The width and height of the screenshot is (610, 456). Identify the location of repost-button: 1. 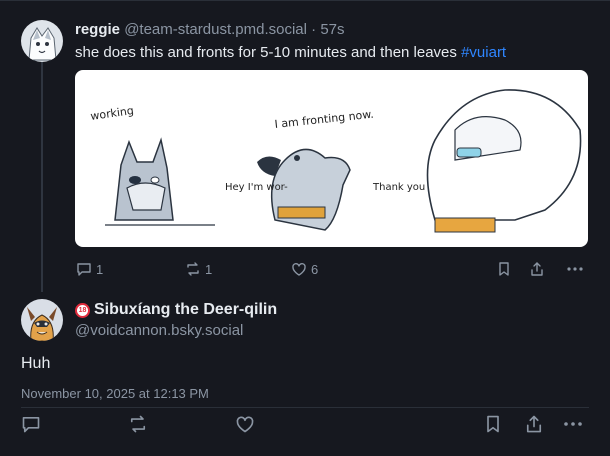
(198, 269).